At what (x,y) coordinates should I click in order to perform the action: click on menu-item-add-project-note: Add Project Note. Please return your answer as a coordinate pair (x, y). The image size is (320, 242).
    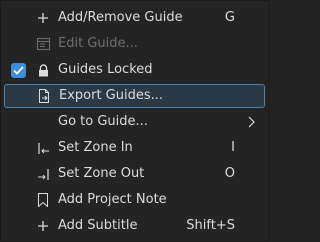
    Looking at the image, I should click on (134, 200).